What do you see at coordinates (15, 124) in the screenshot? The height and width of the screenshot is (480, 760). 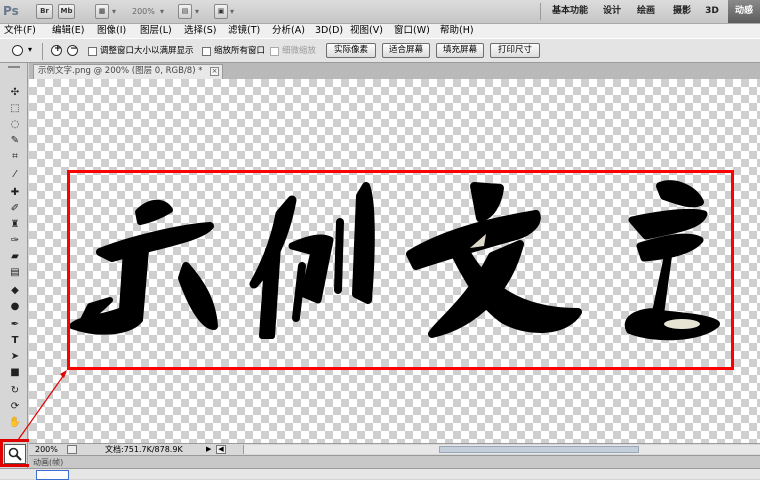 I see `lasso-tool: ◌` at bounding box center [15, 124].